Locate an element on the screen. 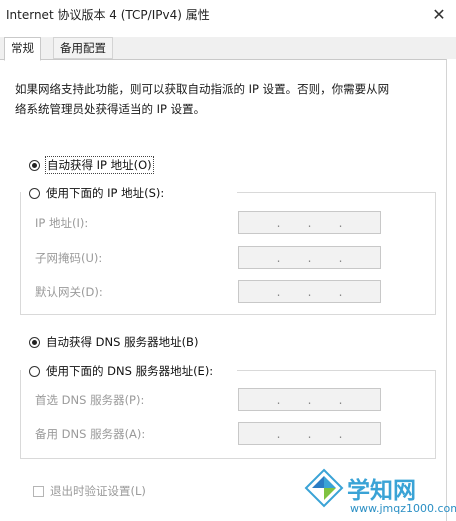 The height and width of the screenshot is (521, 456). watermark: 学知网 www.jmqz1000.com is located at coordinates (378, 493).